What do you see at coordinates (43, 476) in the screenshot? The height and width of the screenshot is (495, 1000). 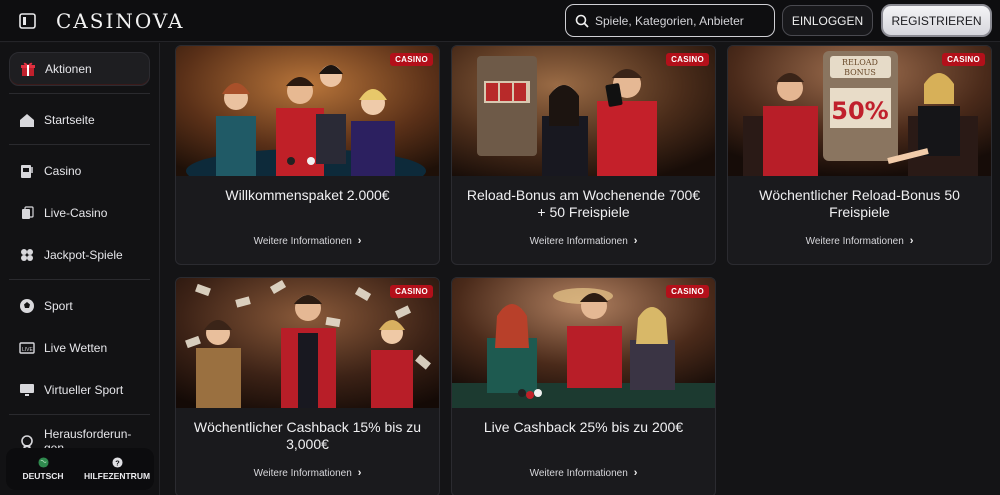 I see `language-label: DEUTSCH` at bounding box center [43, 476].